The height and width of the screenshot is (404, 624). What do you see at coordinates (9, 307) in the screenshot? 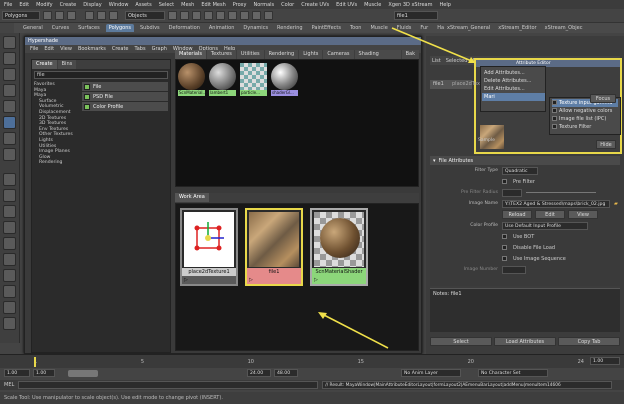
I see `dope-sheet-icon` at bounding box center [9, 307].